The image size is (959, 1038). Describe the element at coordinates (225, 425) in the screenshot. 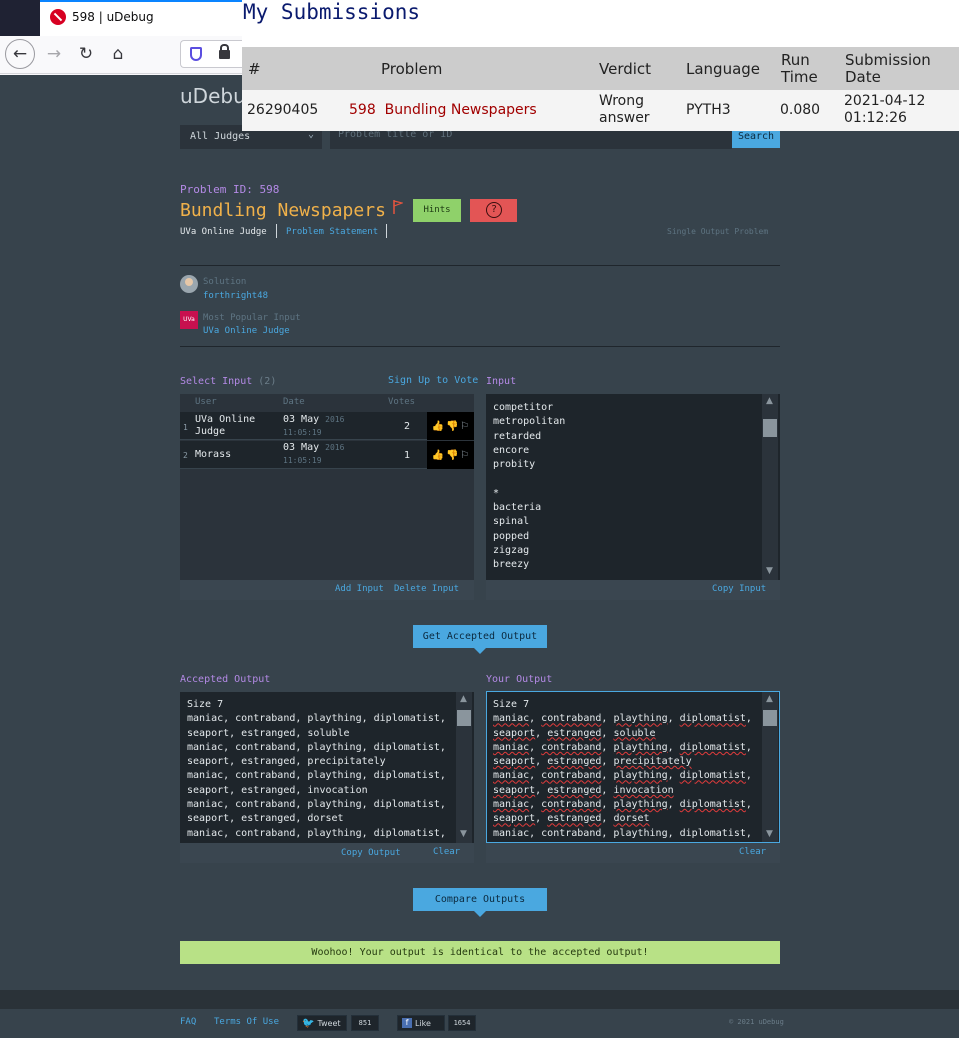

I see `row-user: UVa Online Judge` at that location.